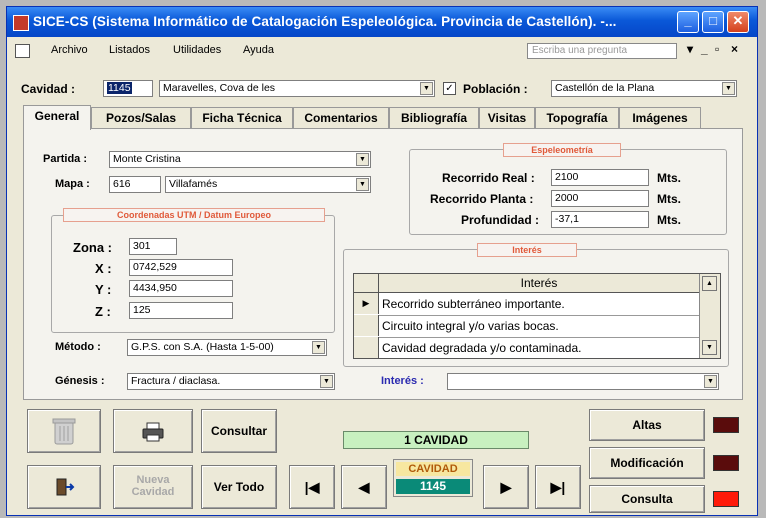 Image resolution: width=766 pixels, height=518 pixels. What do you see at coordinates (709, 316) in the screenshot?
I see `grid-scrollbar: ▲ ▼` at bounding box center [709, 316].